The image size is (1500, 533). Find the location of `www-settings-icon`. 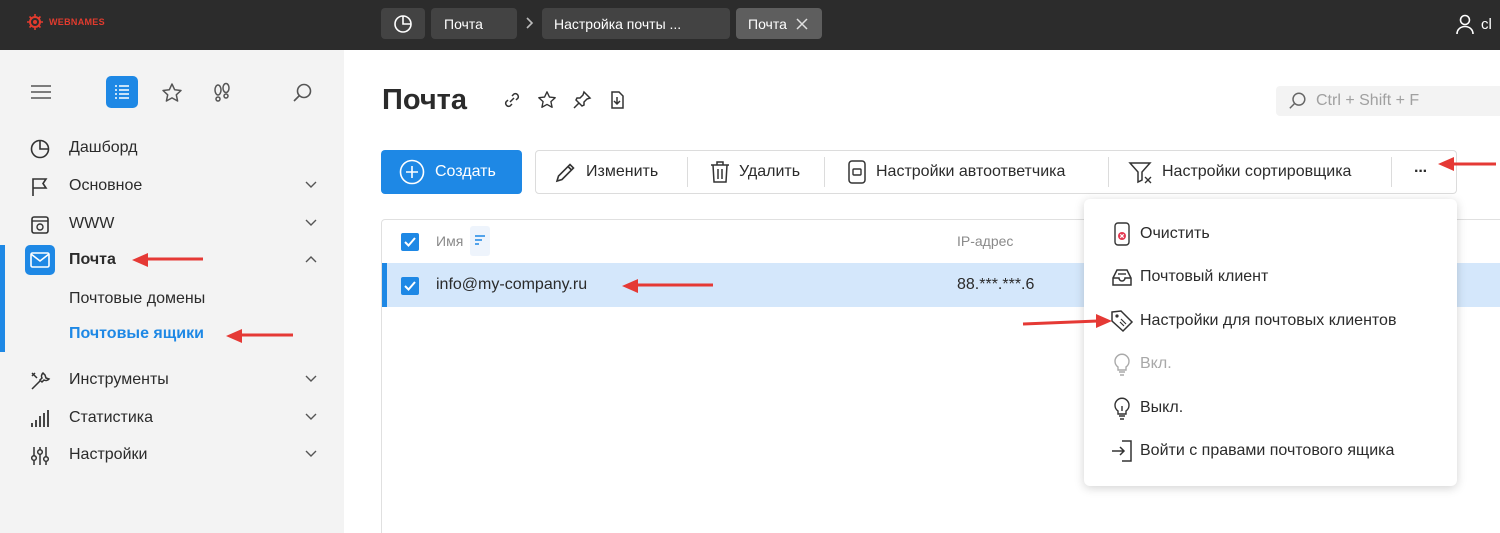

www-settings-icon is located at coordinates (40, 225).